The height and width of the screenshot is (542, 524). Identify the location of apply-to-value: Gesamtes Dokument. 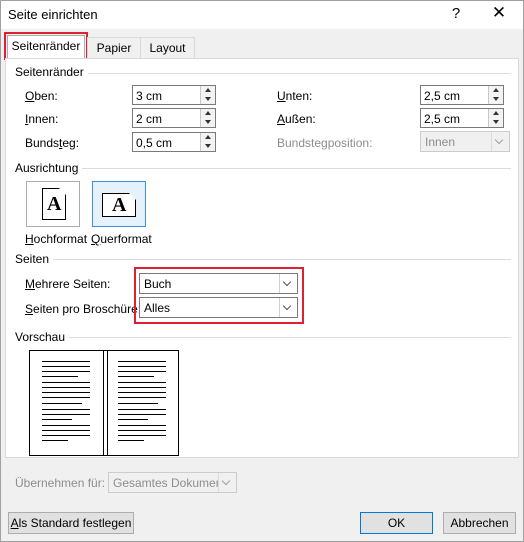
(169, 483).